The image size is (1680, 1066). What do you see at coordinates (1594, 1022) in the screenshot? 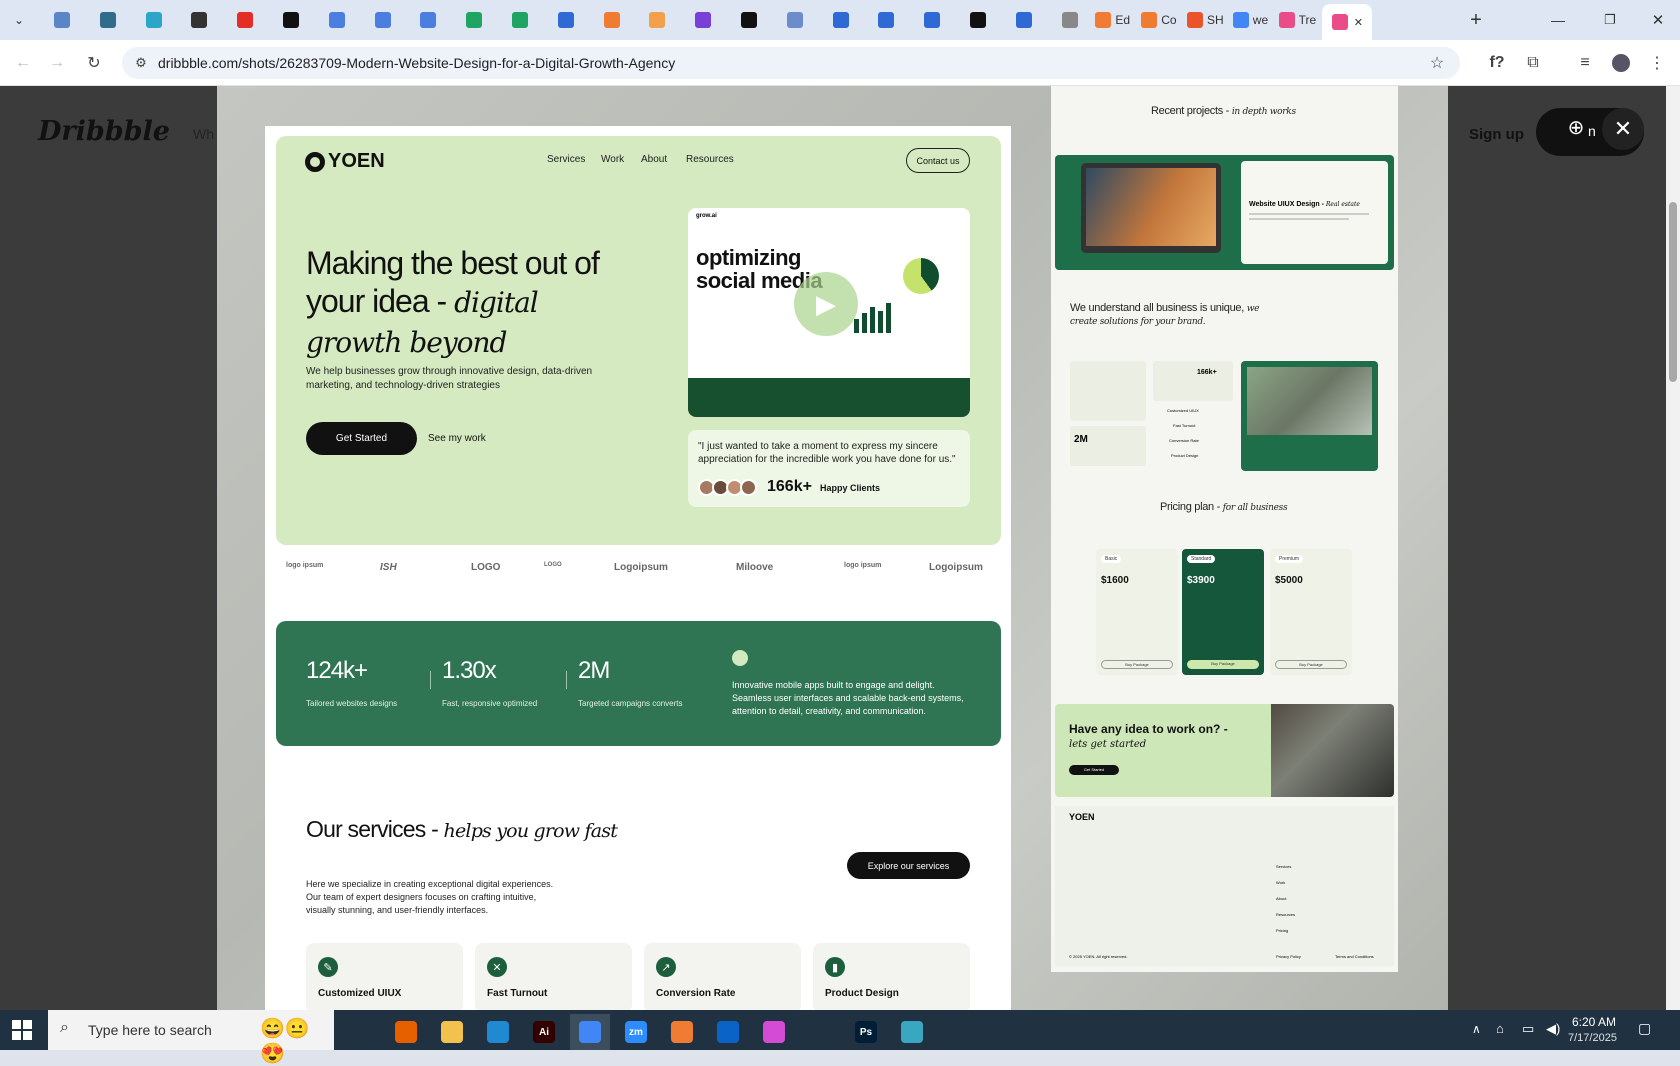
I see `clock-time: 6:20 AM` at bounding box center [1594, 1022].